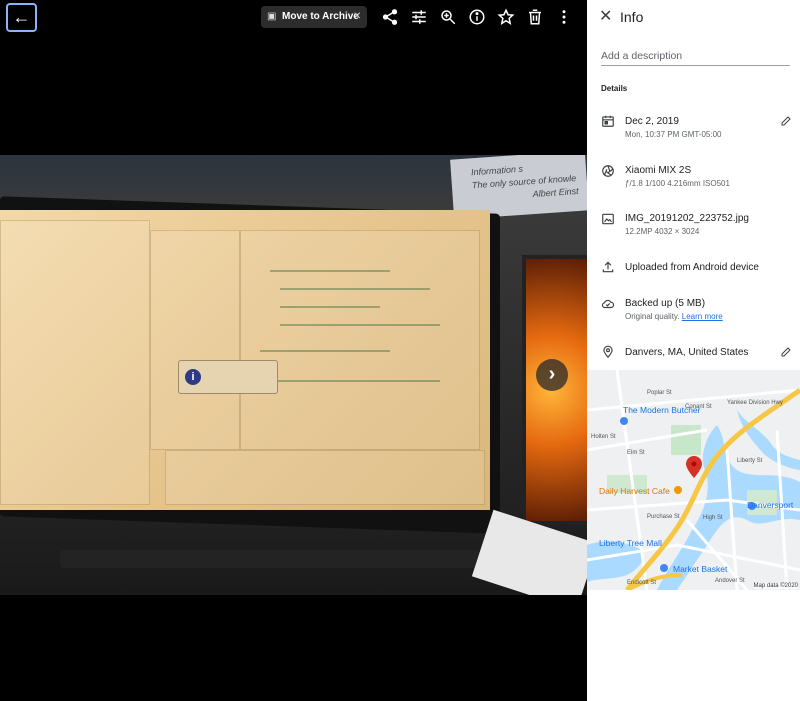 The image size is (800, 701). What do you see at coordinates (673, 134) in the screenshot?
I see `time-text: Mon, 10:37 PM GMT-05:00` at bounding box center [673, 134].